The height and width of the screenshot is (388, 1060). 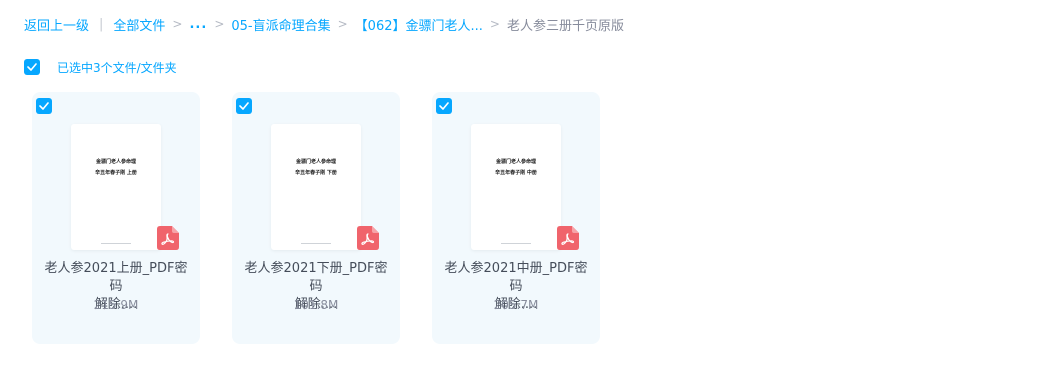 I want to click on file-thumbnail: 金骠门老人参命理 辛丑年春子刚 下册, so click(x=316, y=187).